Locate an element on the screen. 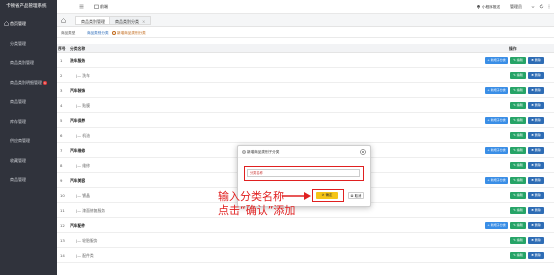 The width and height of the screenshot is (554, 275). table-header: 序号 分类名称 操作 is located at coordinates (305, 48).